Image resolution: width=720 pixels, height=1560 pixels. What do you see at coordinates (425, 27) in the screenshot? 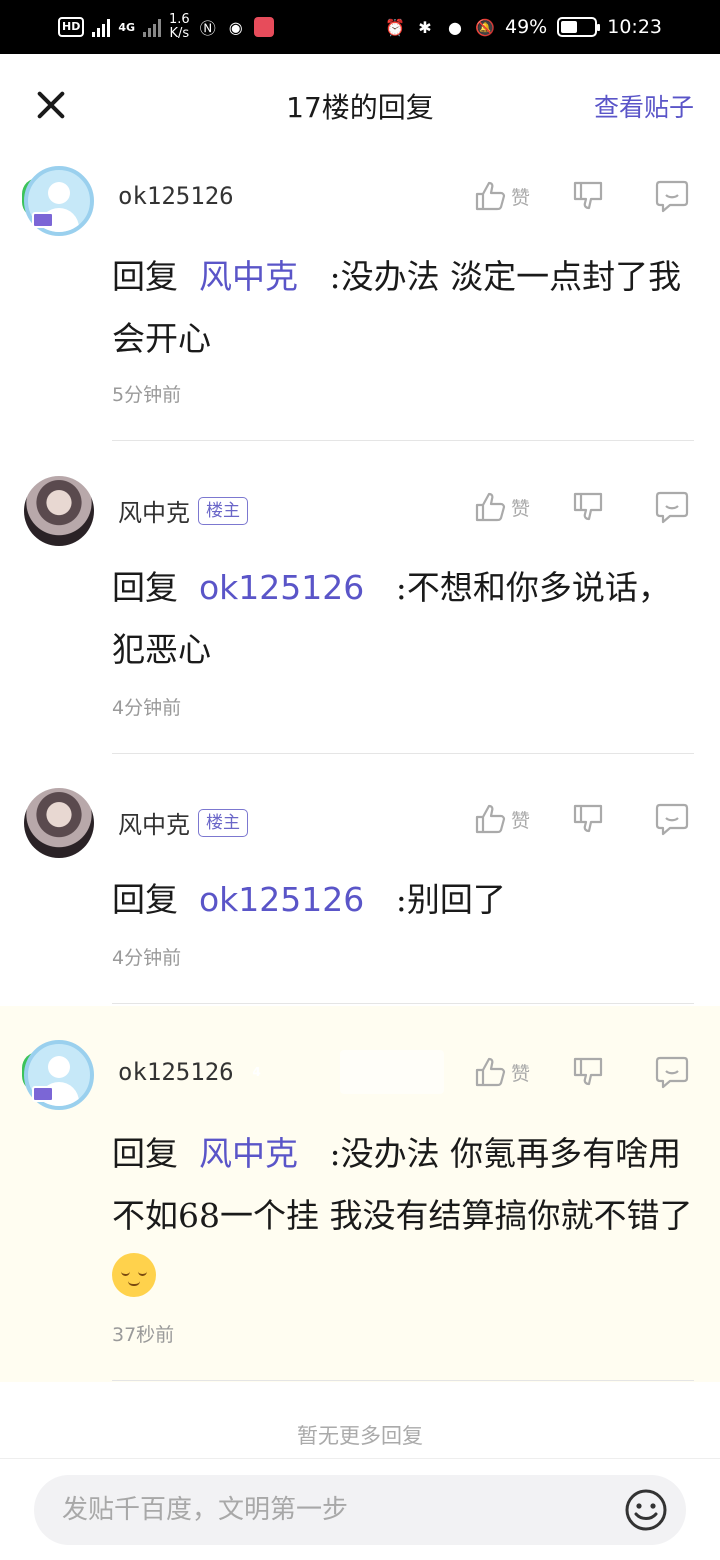
I see `bluetooth-icon: ✱` at bounding box center [425, 27].